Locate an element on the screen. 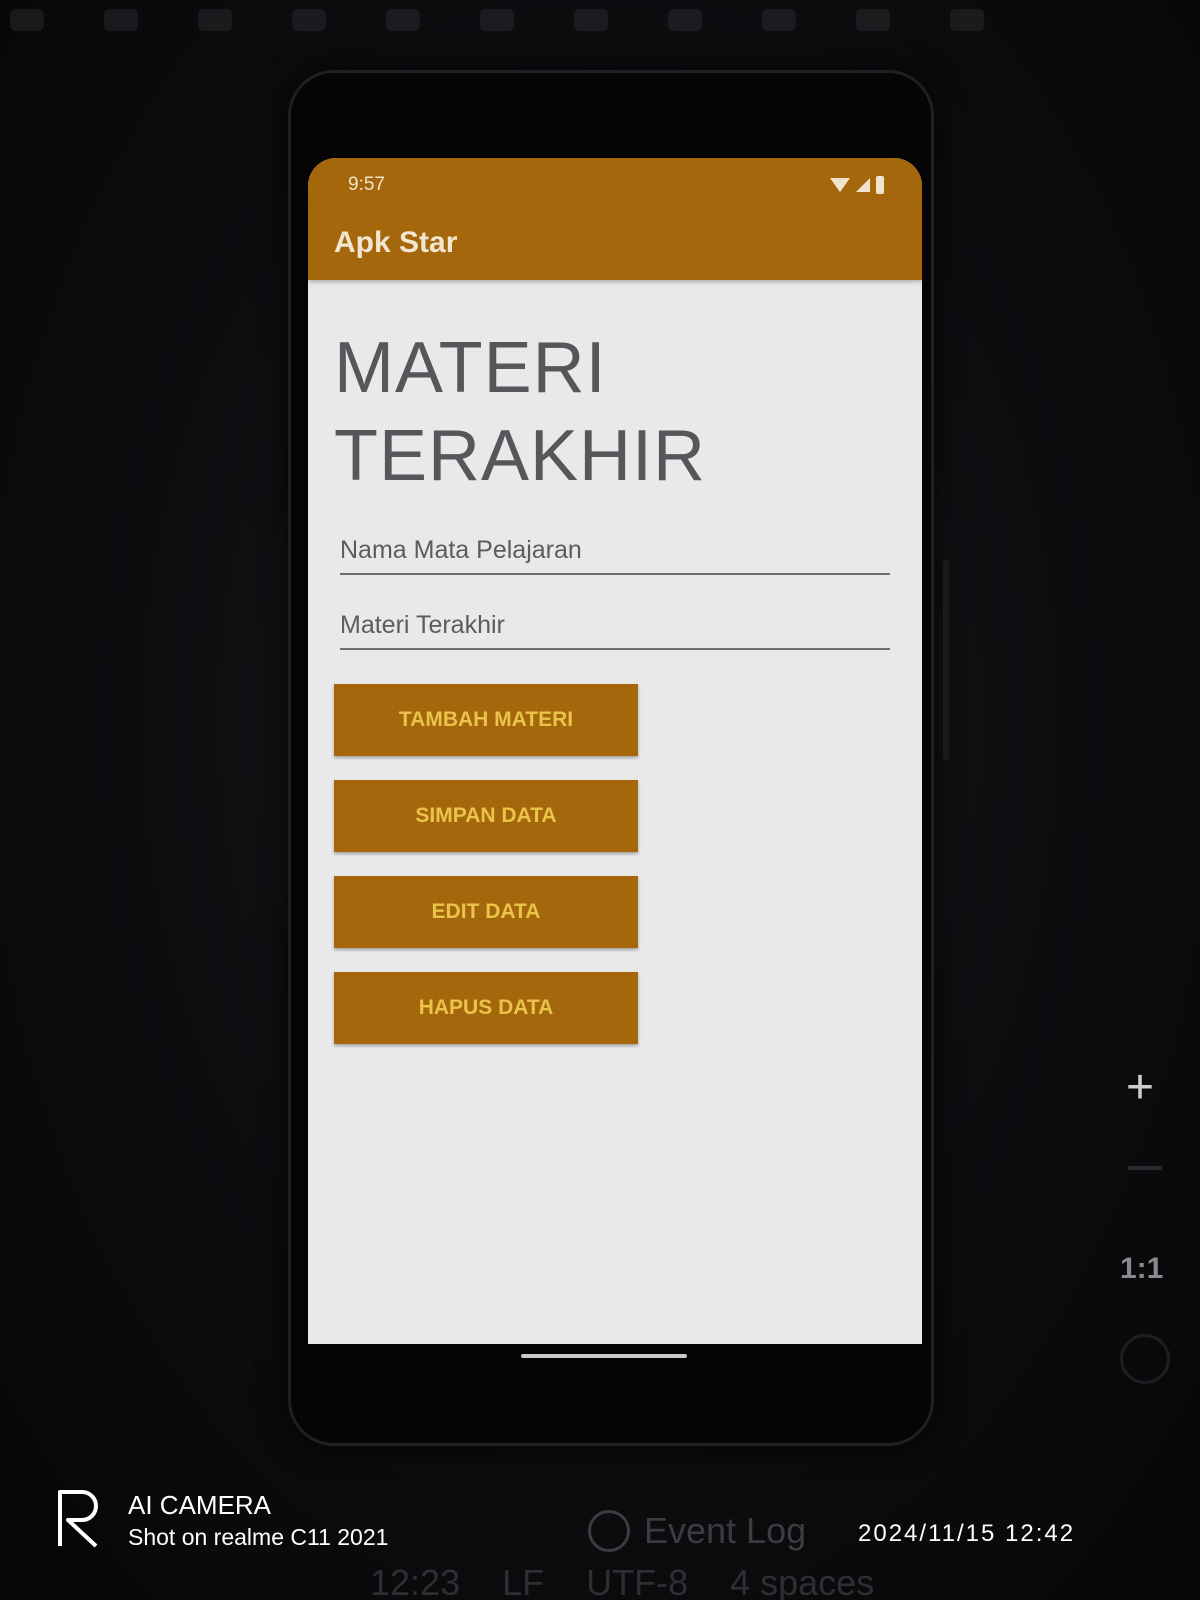  event-log-tab: Event Log is located at coordinates (697, 1531).